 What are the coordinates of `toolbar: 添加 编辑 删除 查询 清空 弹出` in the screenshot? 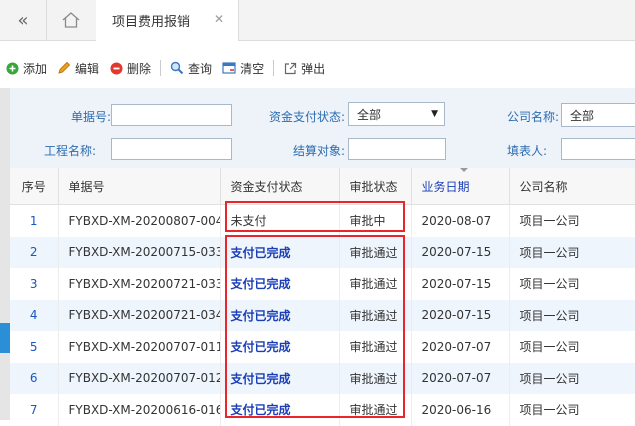 It's located at (317, 68).